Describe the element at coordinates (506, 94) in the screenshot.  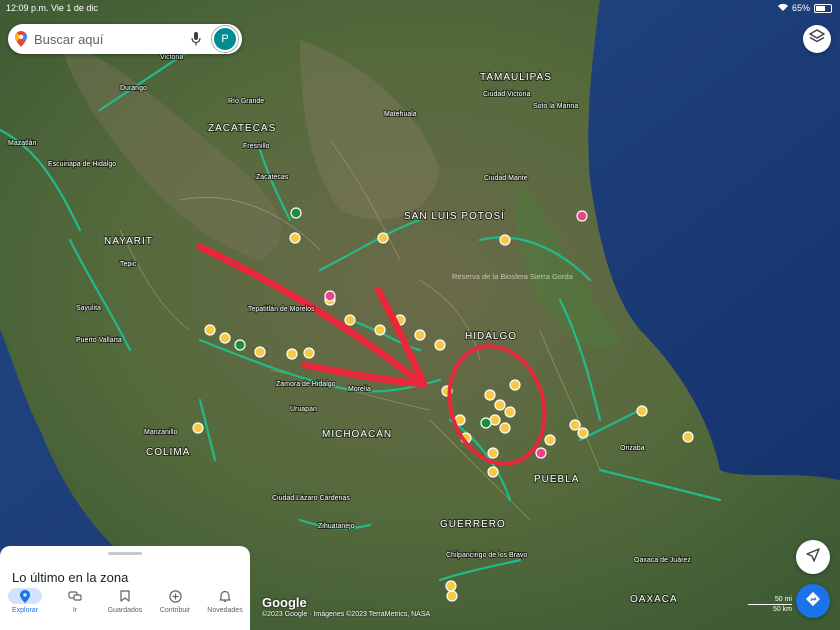
I see `city-label: Ciudad Victoria` at that location.